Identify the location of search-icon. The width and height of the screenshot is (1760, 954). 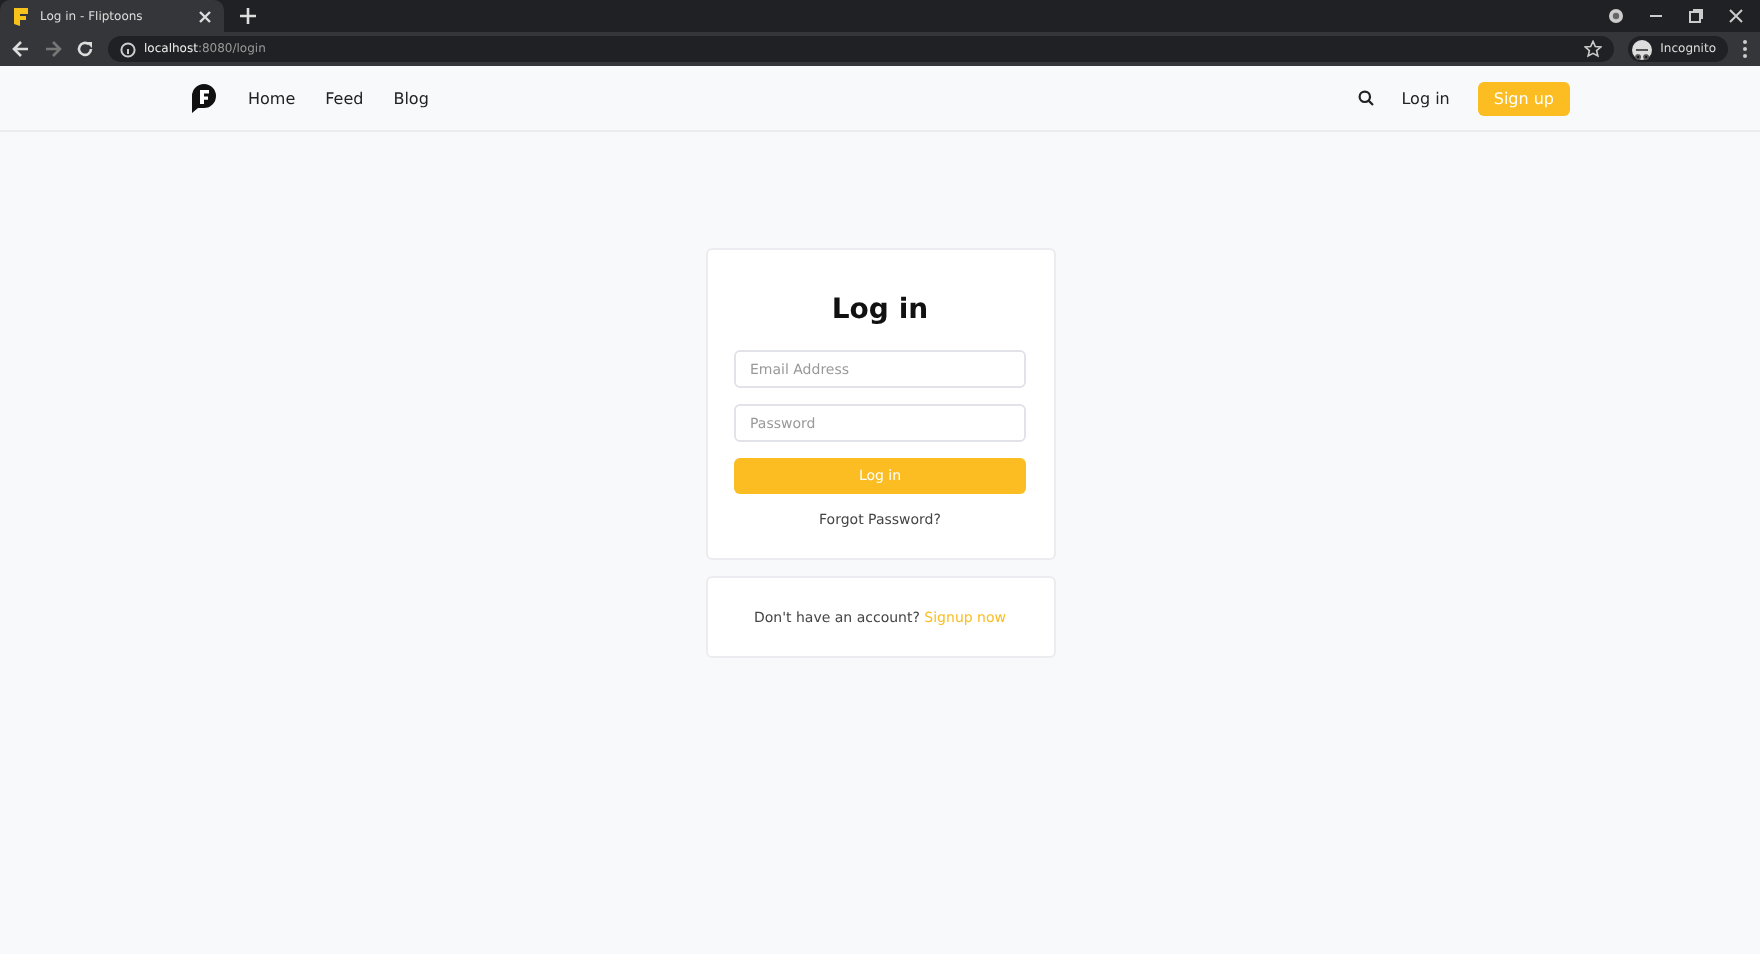
(1365, 98).